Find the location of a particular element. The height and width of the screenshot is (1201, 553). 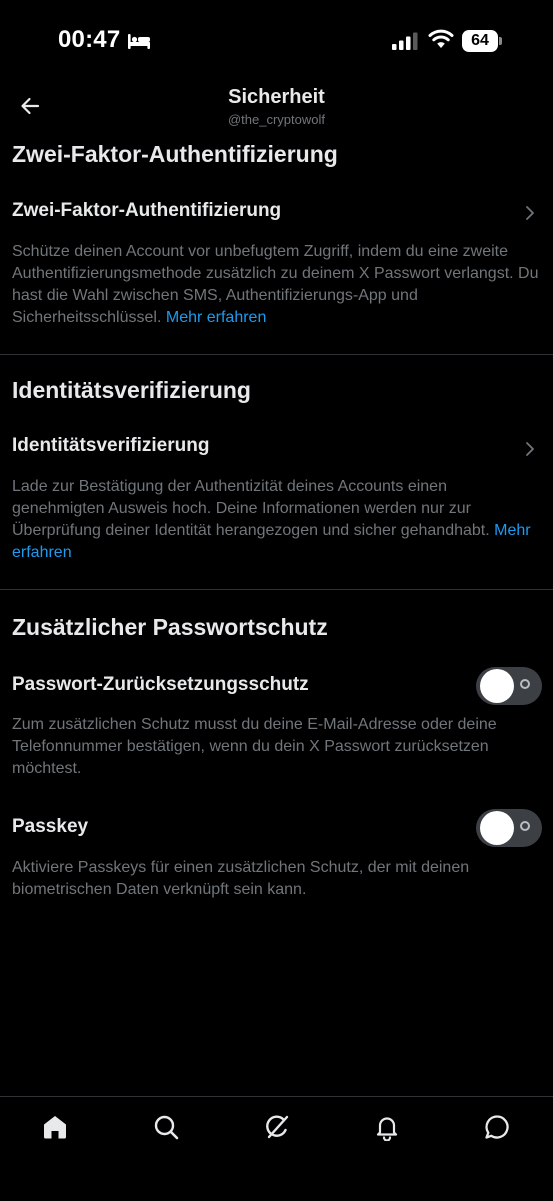

bell-icon is located at coordinates (387, 1129).